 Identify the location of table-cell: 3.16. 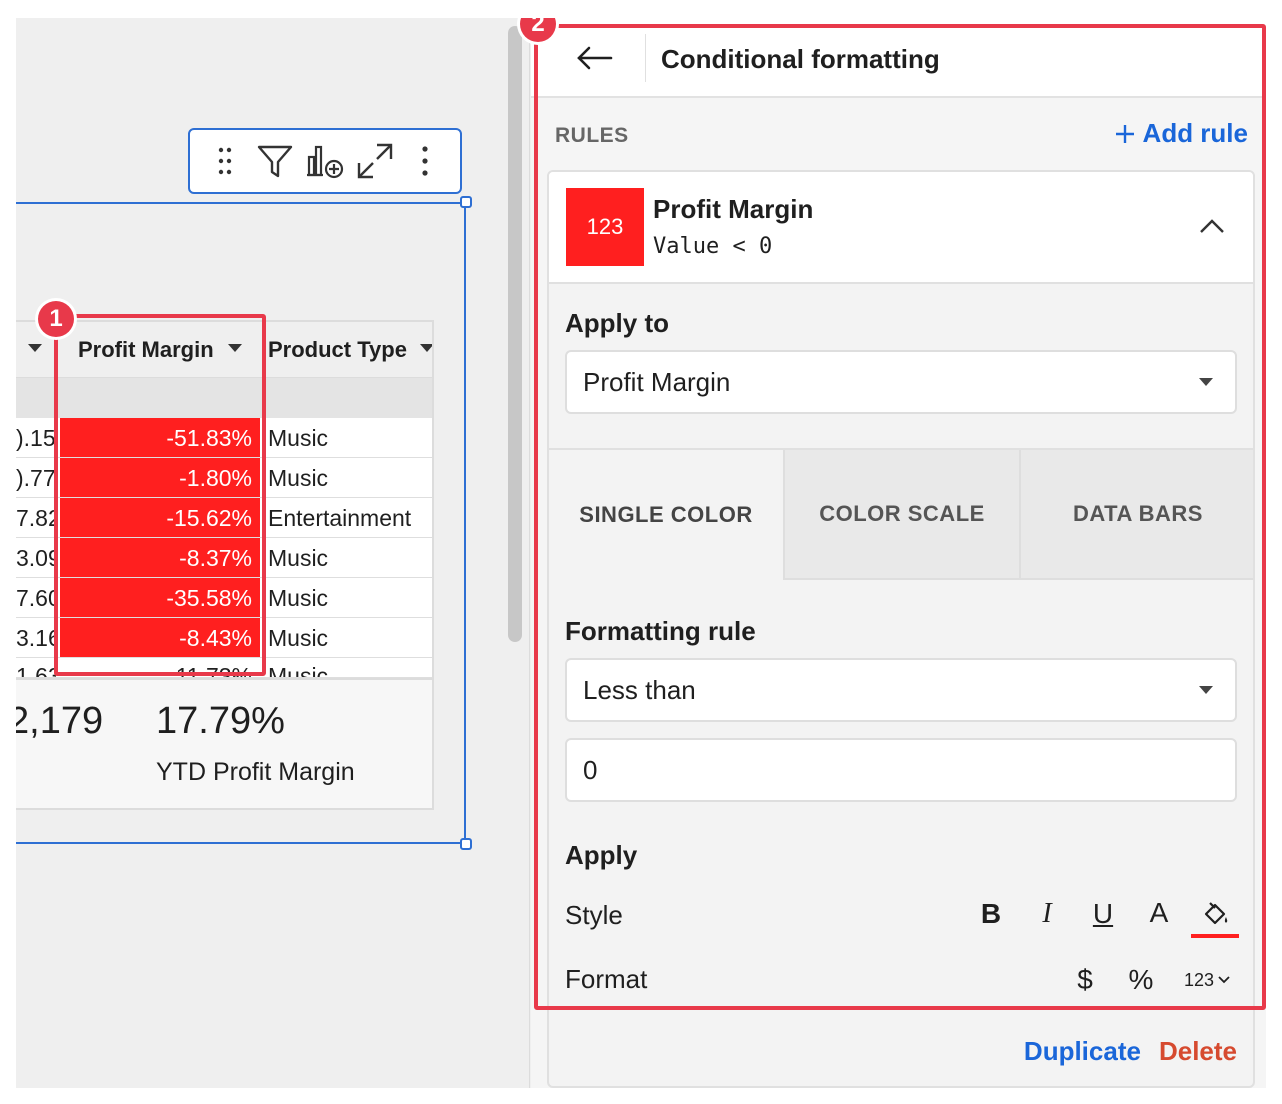
(36, 638).